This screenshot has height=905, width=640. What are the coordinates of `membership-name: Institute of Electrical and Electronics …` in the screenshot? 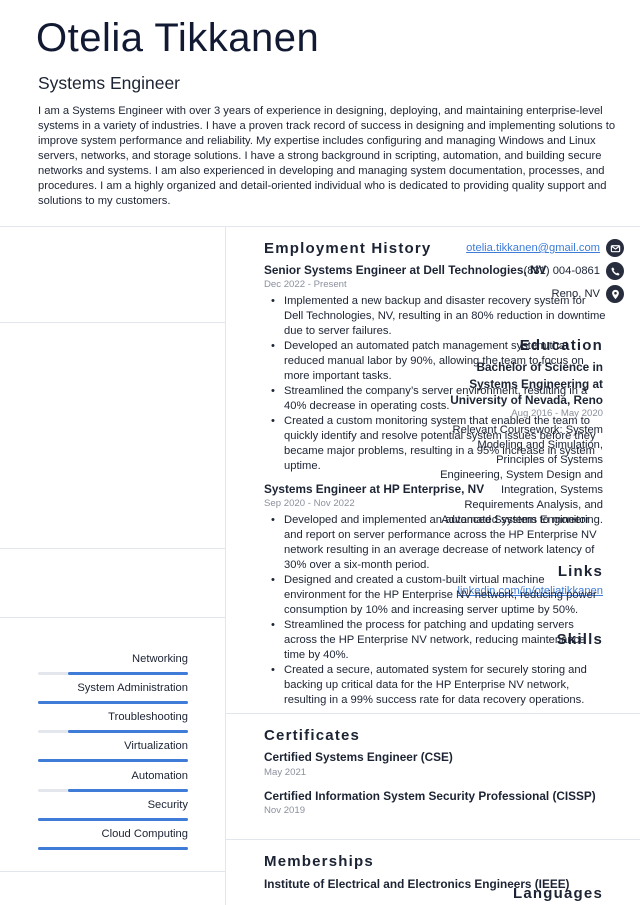 It's located at (417, 884).